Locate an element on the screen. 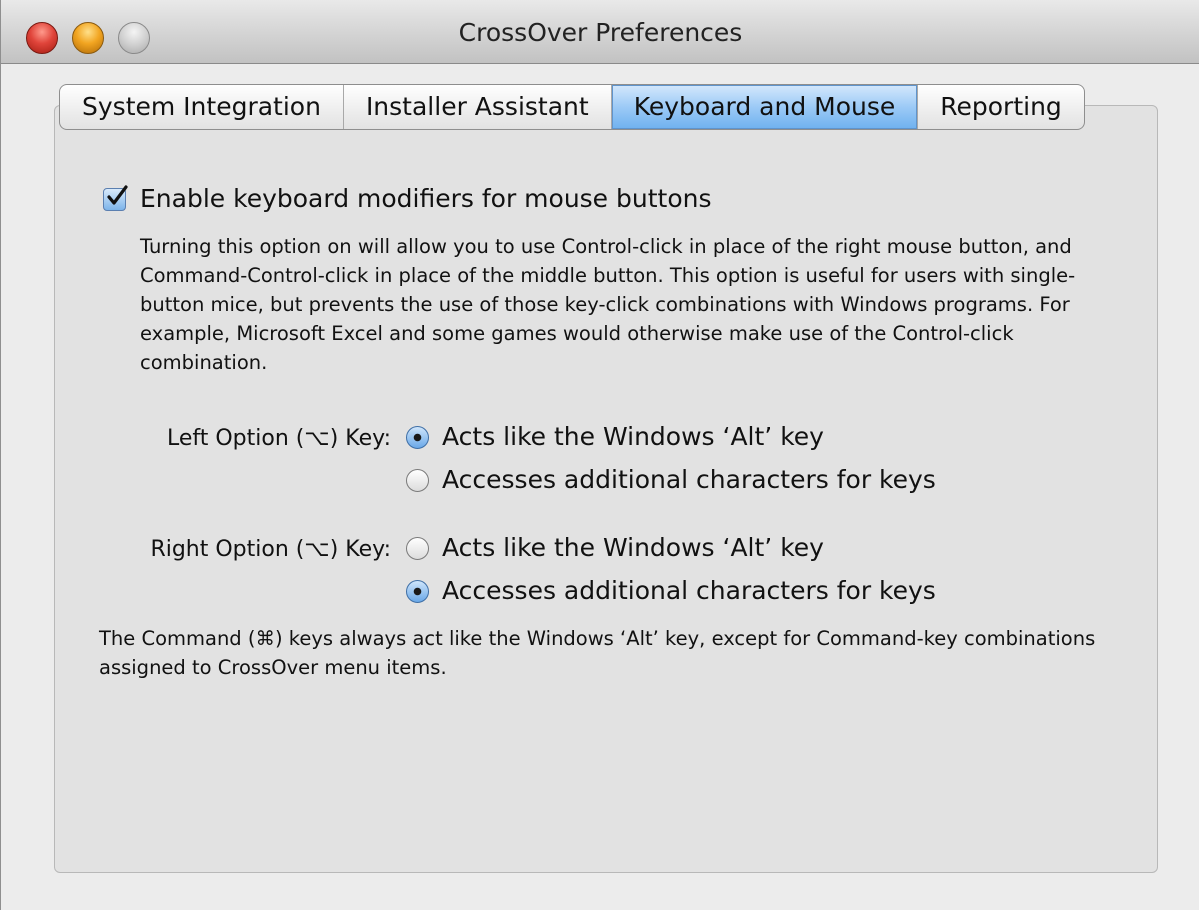  right-option-key-label: Right Option (⌥) Key: is located at coordinates (270, 549).